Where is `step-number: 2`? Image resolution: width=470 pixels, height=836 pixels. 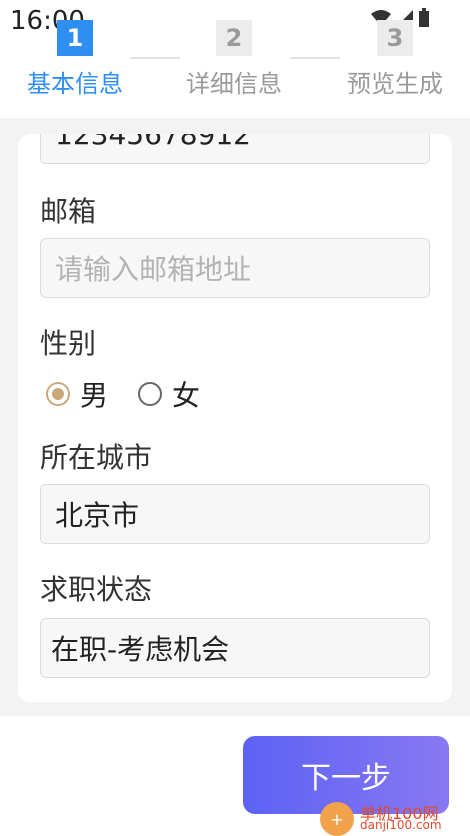
step-number: 2 is located at coordinates (234, 38).